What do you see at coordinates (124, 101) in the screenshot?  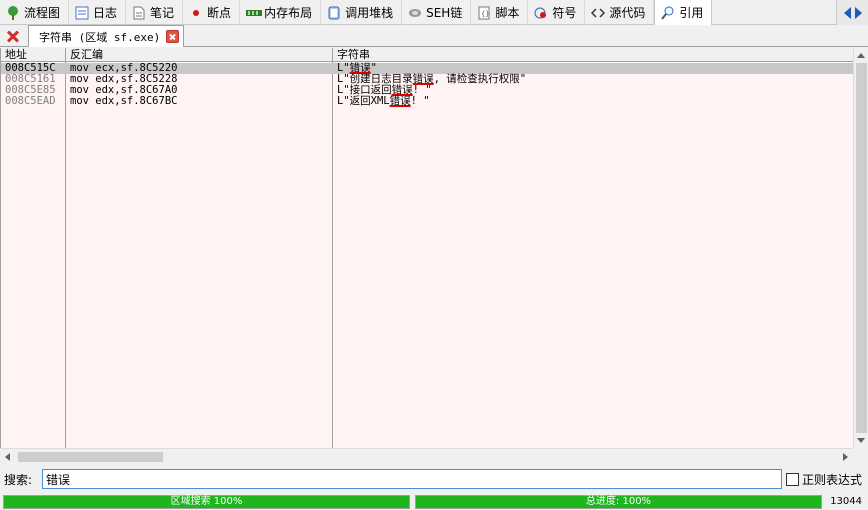 I see `row-disassembly: mov edx,sf.8C67BC` at bounding box center [124, 101].